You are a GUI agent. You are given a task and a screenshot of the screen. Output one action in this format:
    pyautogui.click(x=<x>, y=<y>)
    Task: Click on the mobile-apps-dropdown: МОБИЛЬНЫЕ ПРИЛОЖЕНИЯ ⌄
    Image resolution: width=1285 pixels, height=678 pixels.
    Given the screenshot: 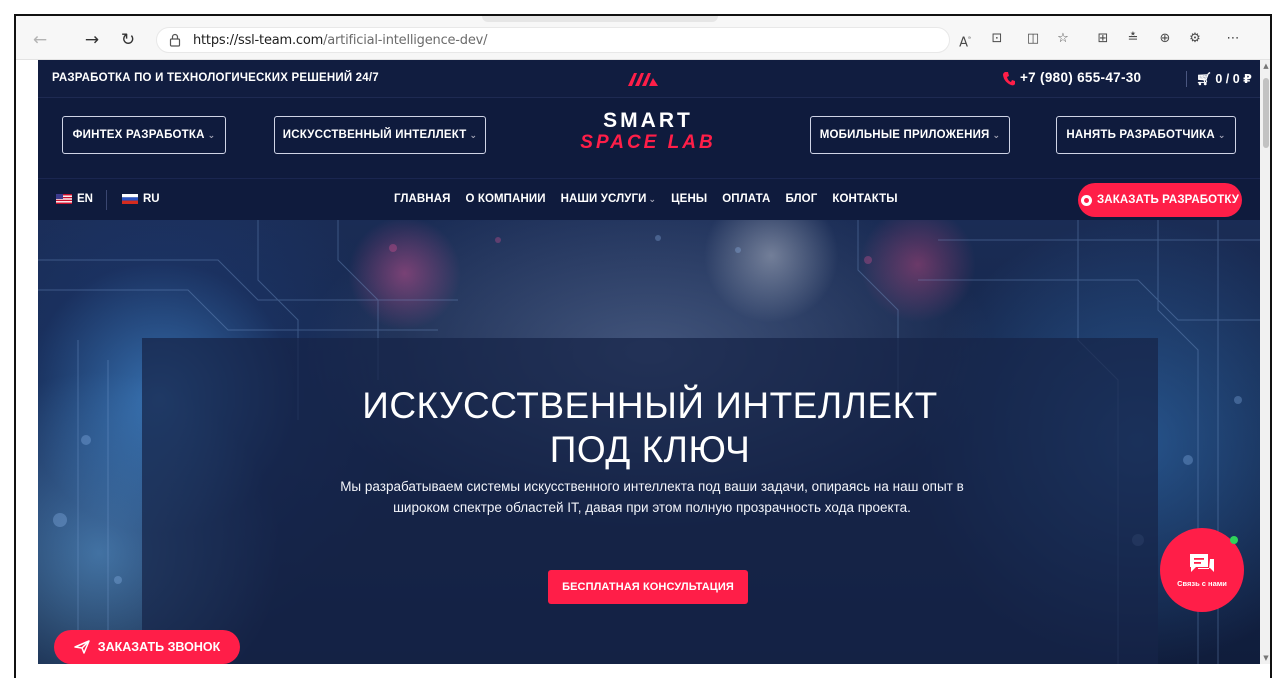 What is the action you would take?
    pyautogui.click(x=910, y=135)
    